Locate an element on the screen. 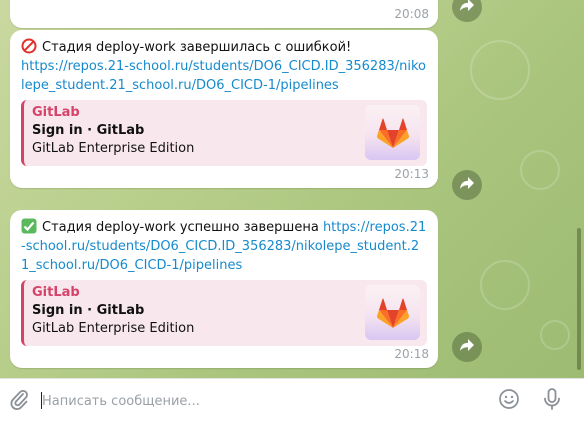  message-bubble: 20:08 is located at coordinates (224, 14).